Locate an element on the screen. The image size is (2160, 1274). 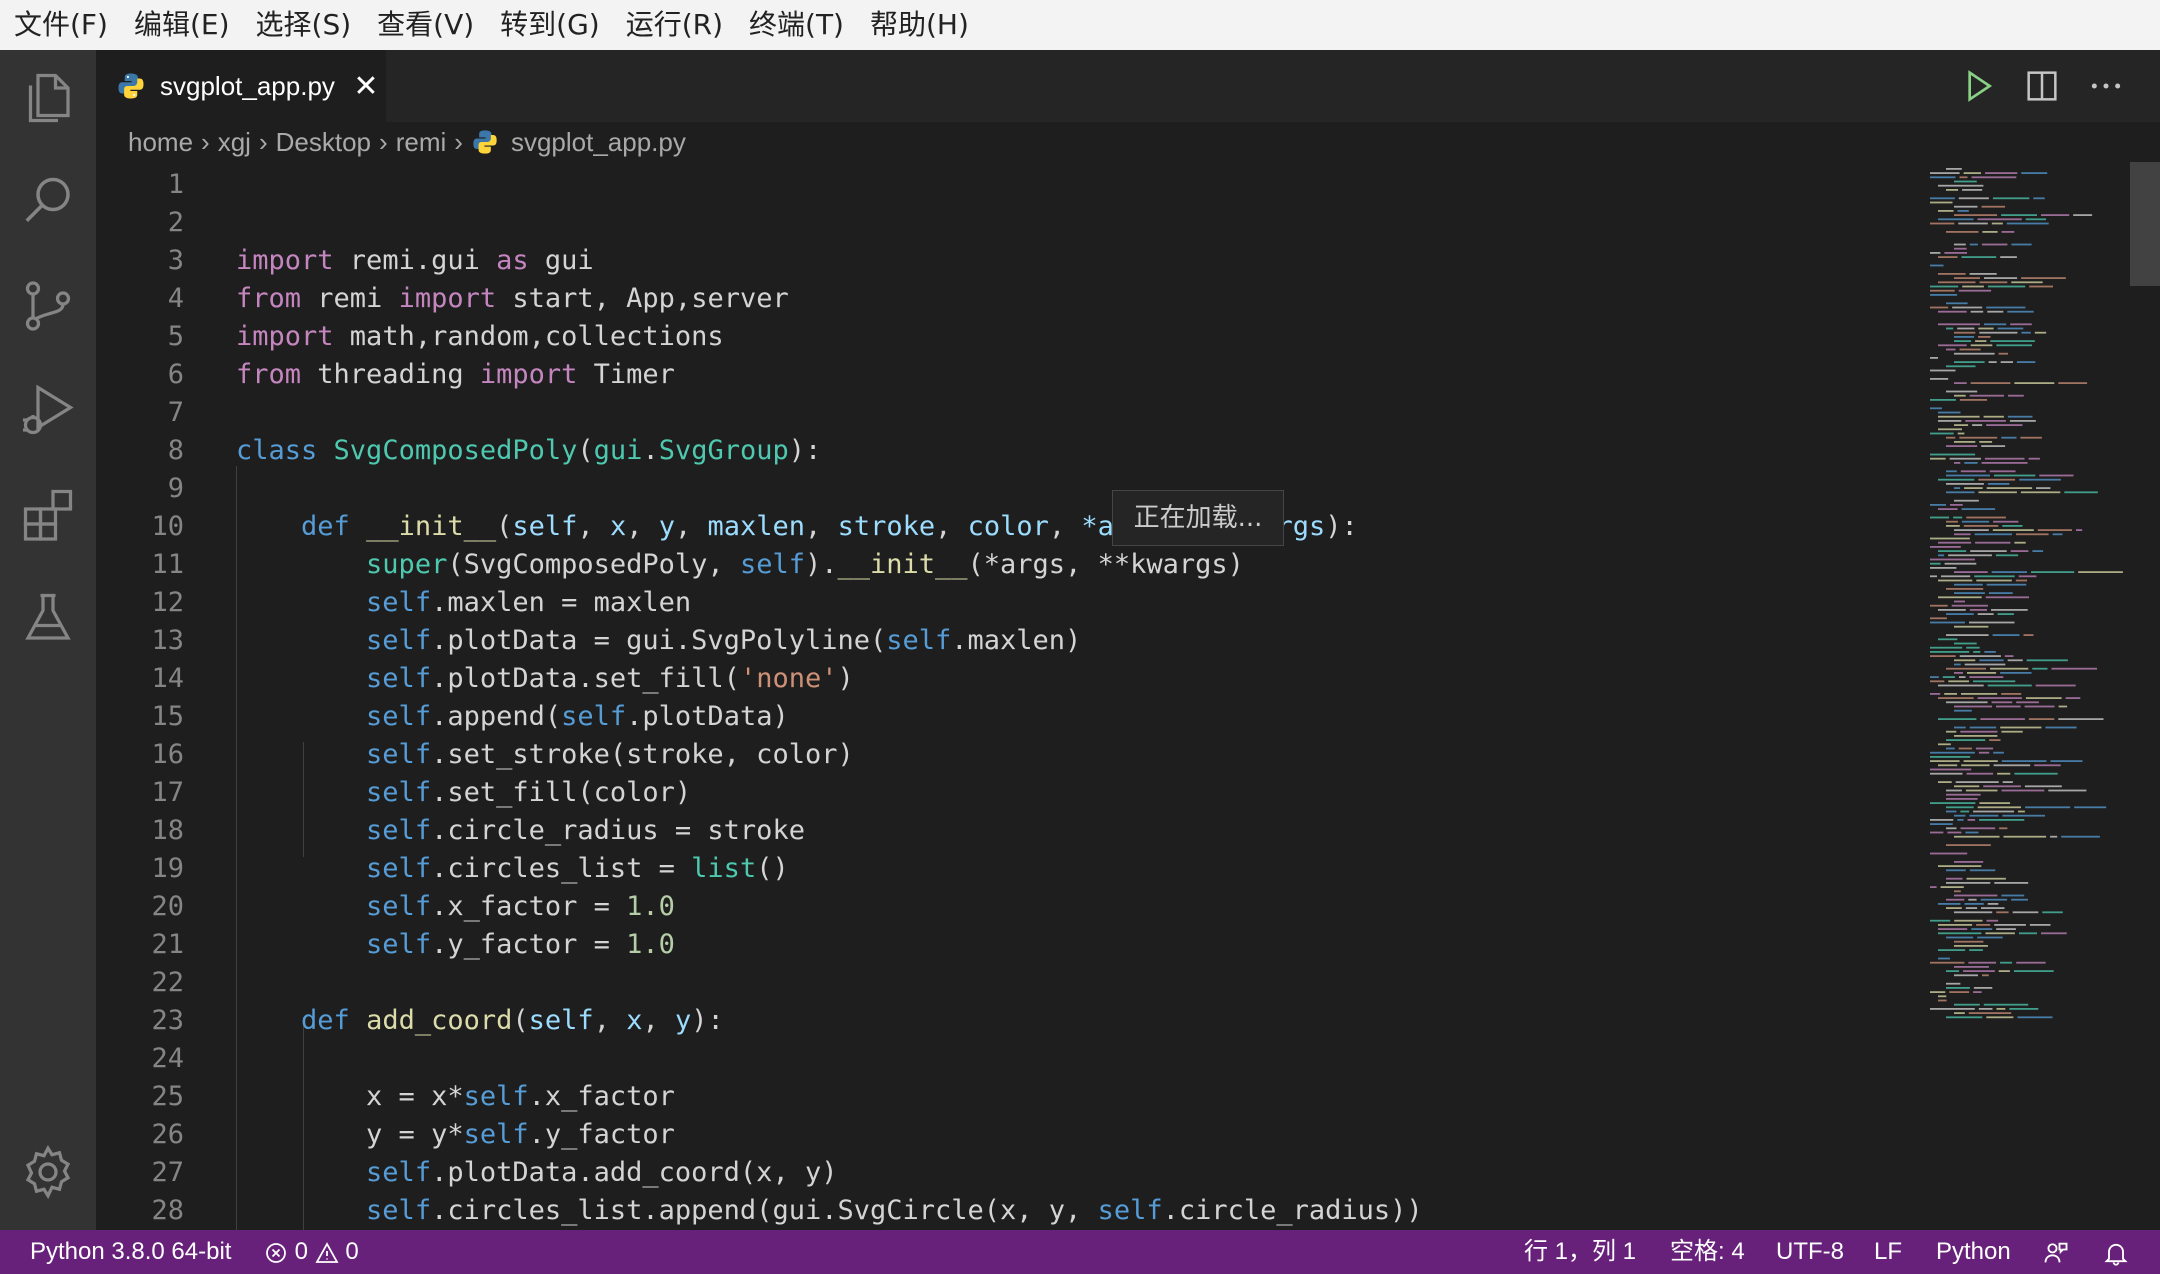
line-number: 15 is located at coordinates (167, 716).